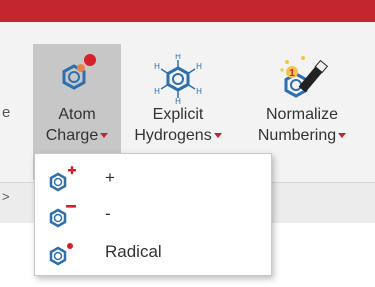 The width and height of the screenshot is (375, 287). I want to click on menu-item-radical: Radical, so click(153, 252).